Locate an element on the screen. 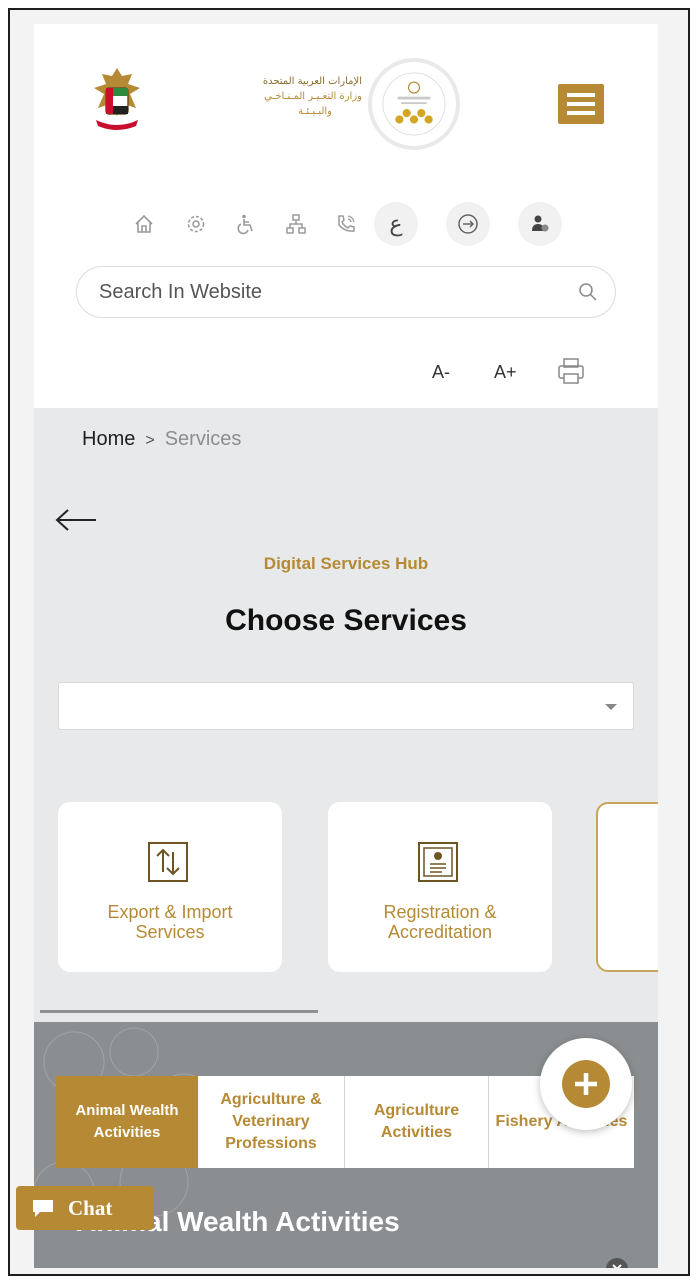 This screenshot has width=698, height=1282. plus-icon is located at coordinates (586, 1084).